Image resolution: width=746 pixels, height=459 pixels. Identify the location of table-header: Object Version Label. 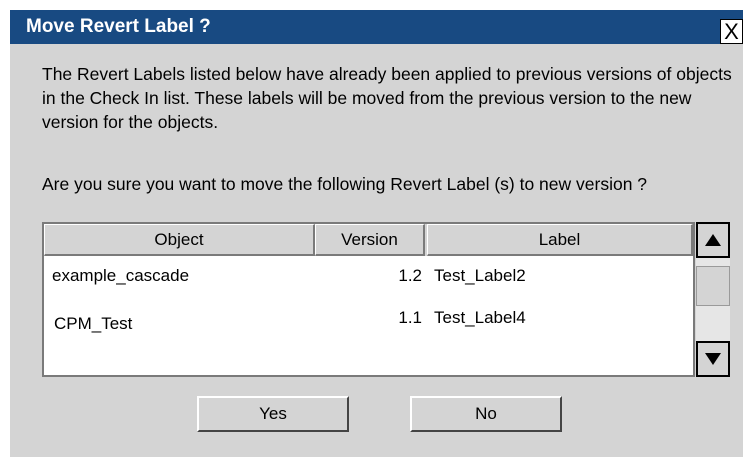
(368, 240).